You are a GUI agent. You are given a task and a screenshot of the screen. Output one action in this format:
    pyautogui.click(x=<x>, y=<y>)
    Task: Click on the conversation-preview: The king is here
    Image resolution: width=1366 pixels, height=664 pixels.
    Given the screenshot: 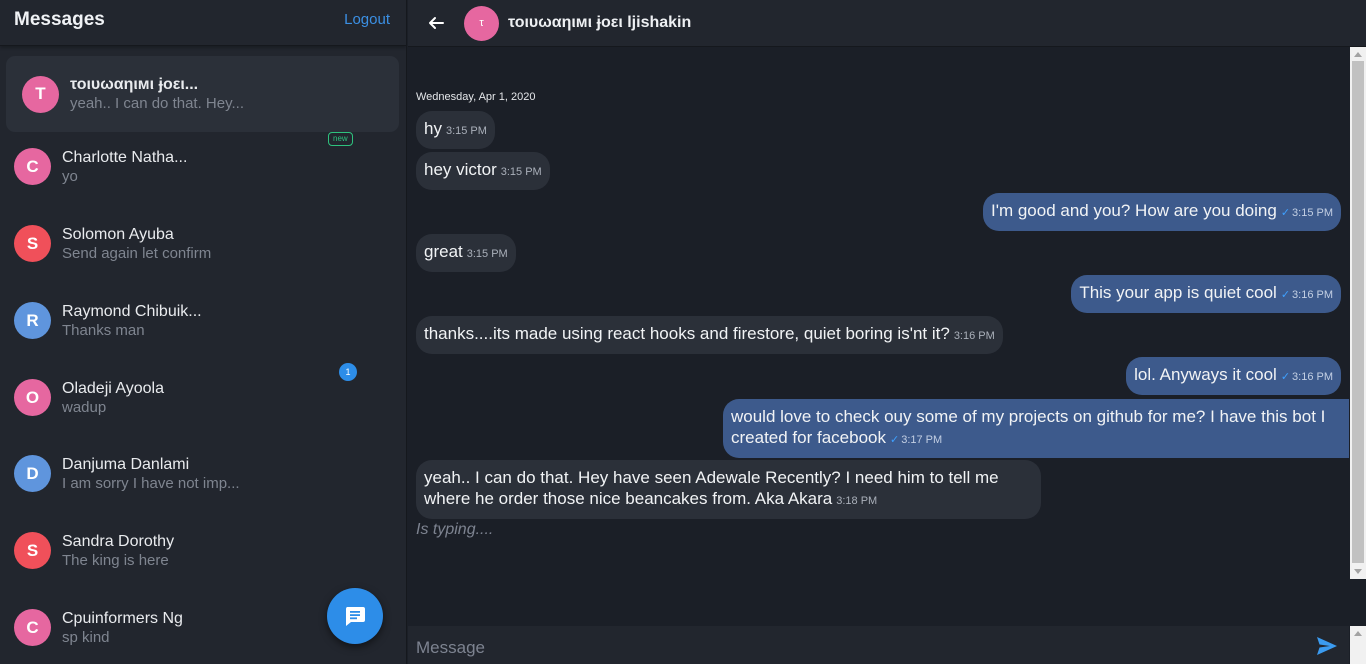 What is the action you would take?
    pyautogui.click(x=115, y=560)
    